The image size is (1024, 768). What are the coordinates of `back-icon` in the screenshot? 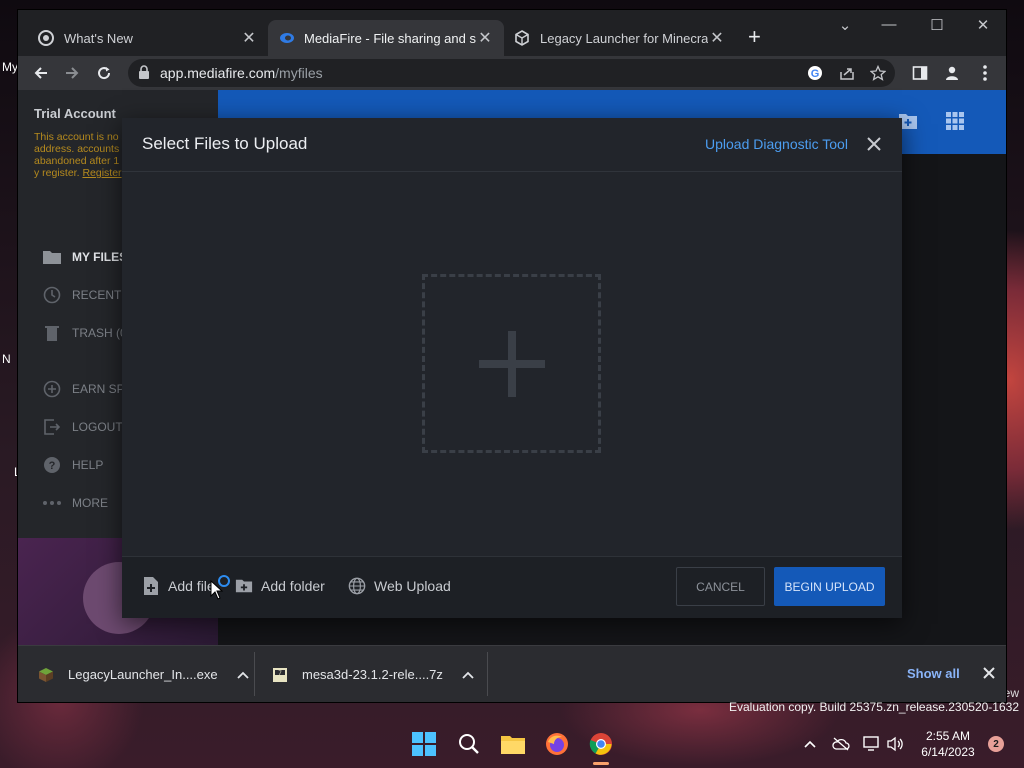 It's located at (41, 73).